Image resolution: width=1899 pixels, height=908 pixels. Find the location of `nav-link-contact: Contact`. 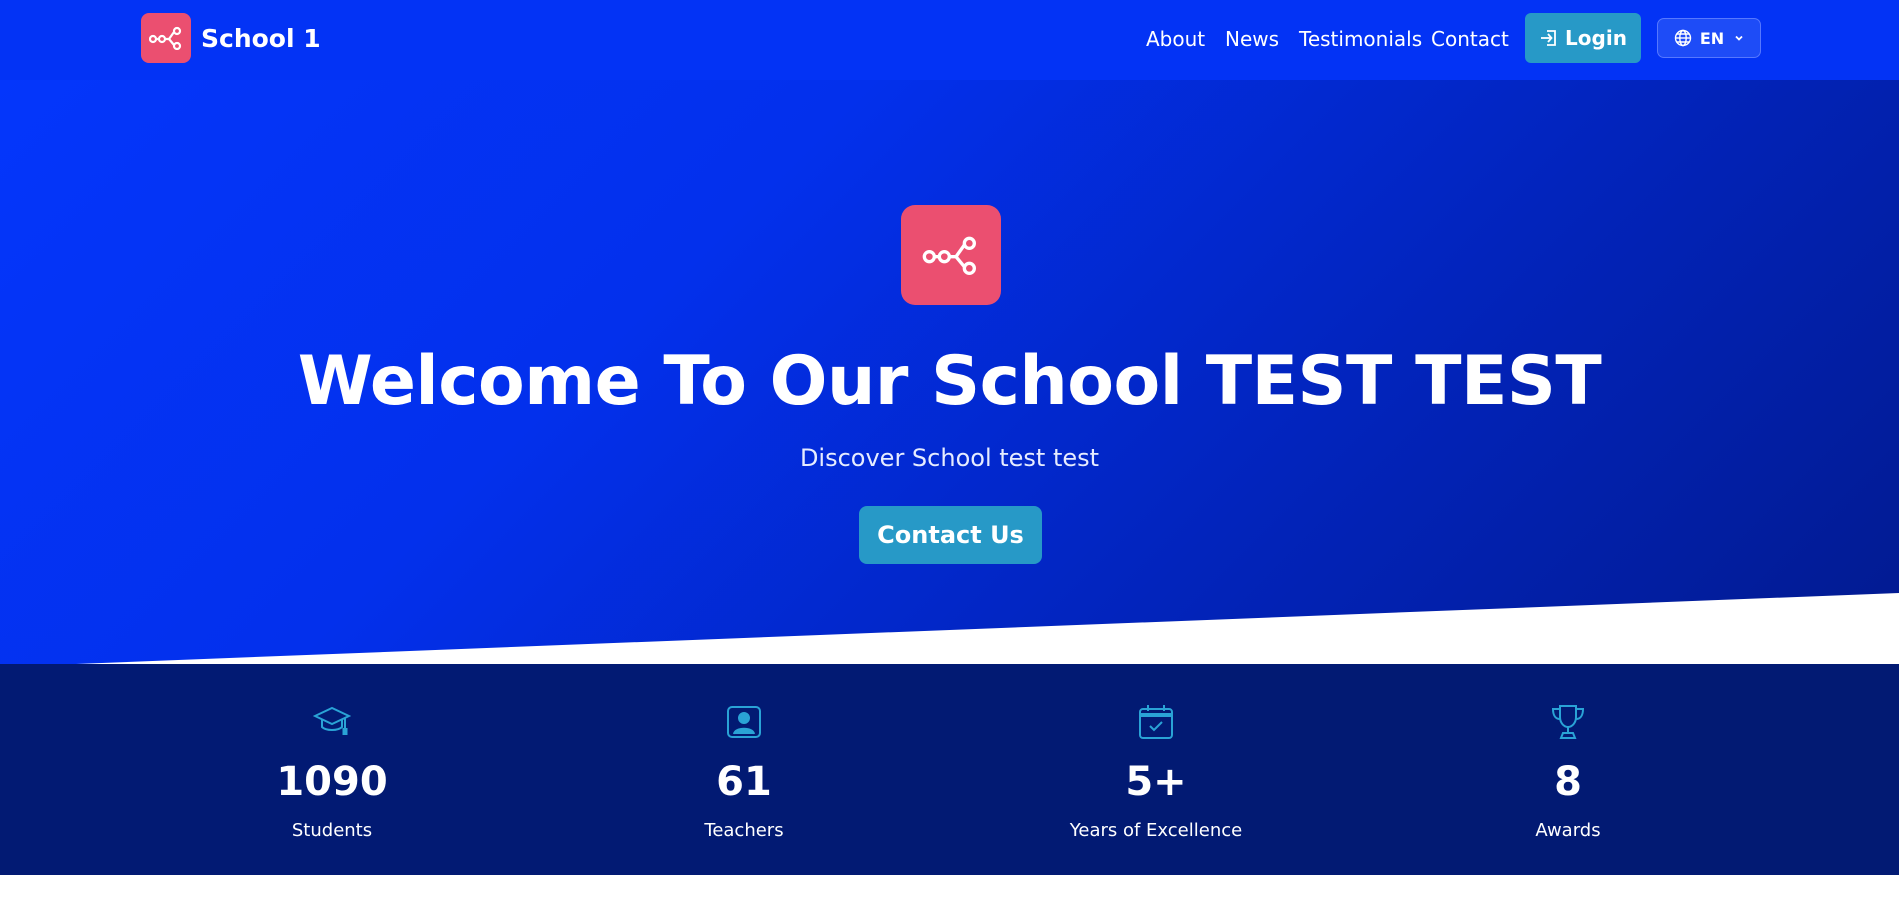

nav-link-contact: Contact is located at coordinates (1470, 39).